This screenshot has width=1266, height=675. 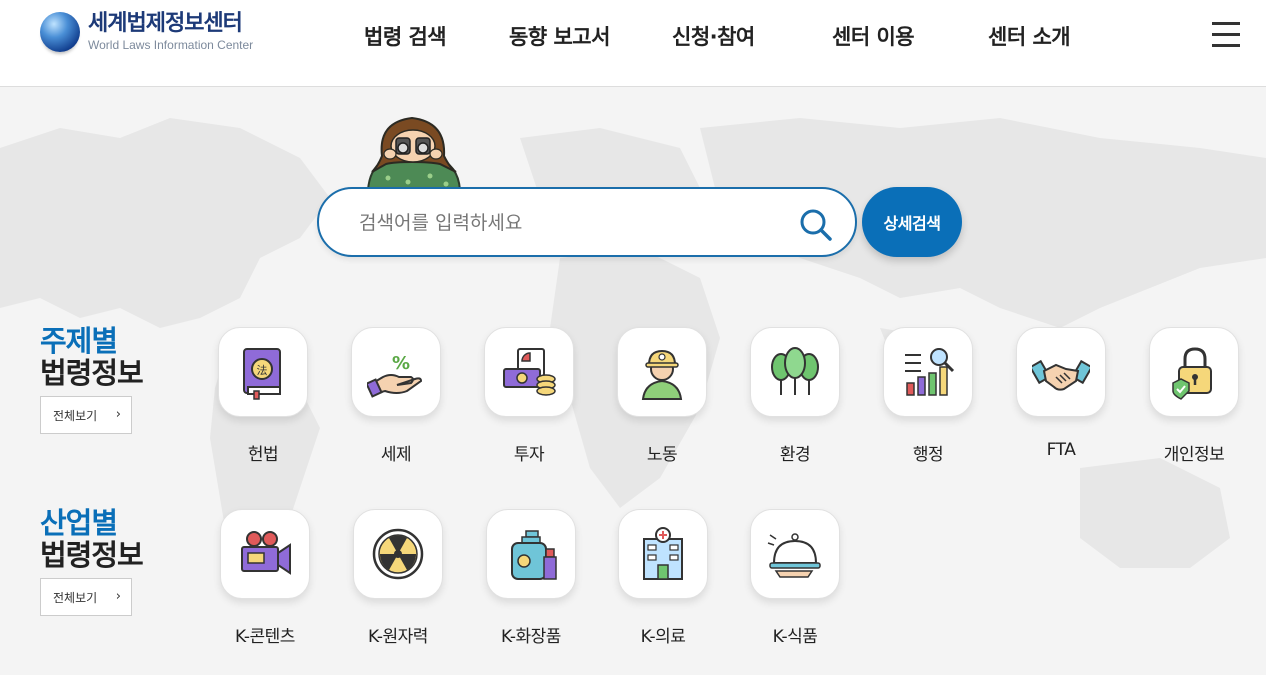 What do you see at coordinates (414, 153) in the screenshot?
I see `binoculars-character-illustration` at bounding box center [414, 153].